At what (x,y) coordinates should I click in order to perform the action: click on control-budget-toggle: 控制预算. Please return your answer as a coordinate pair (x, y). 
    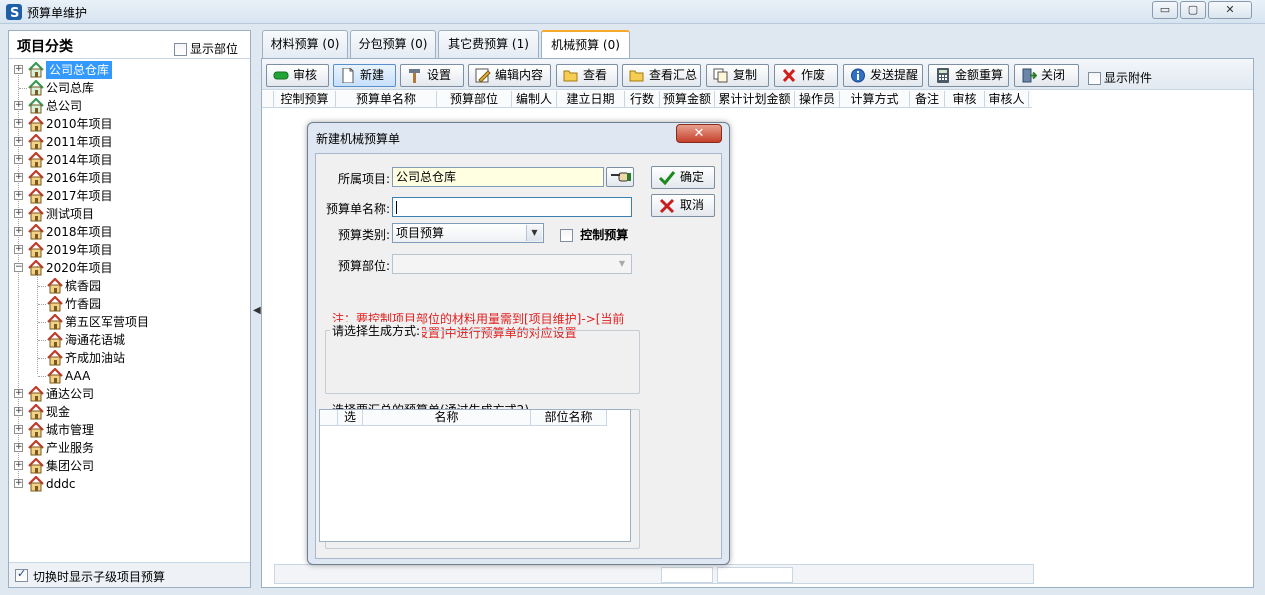
    Looking at the image, I should click on (594, 234).